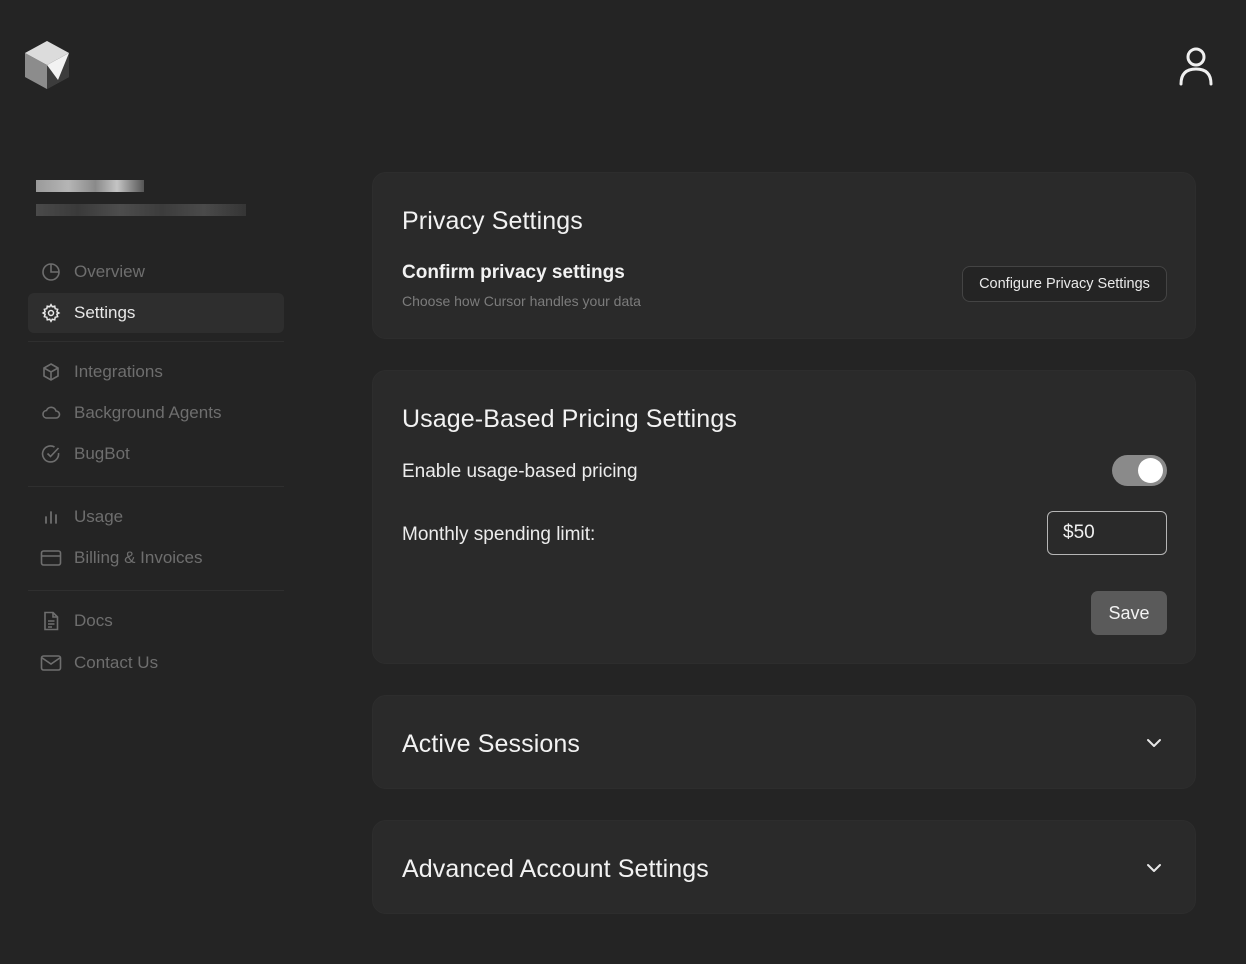 Image resolution: width=1246 pixels, height=964 pixels. What do you see at coordinates (51, 272) in the screenshot?
I see `pie-chart-icon` at bounding box center [51, 272].